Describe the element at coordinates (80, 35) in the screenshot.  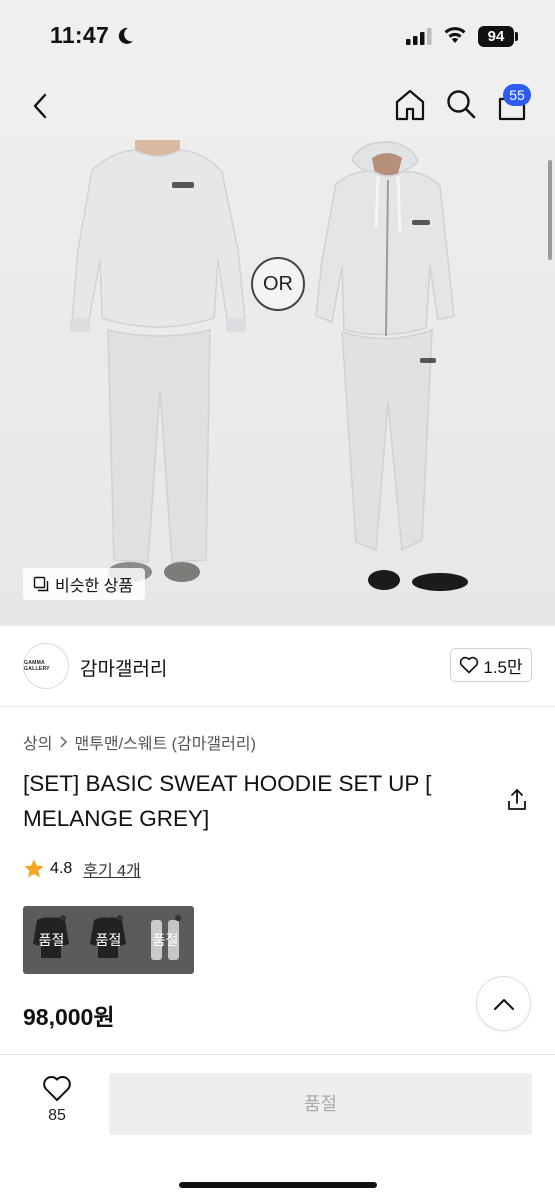
I see `status-time: 11:47` at that location.